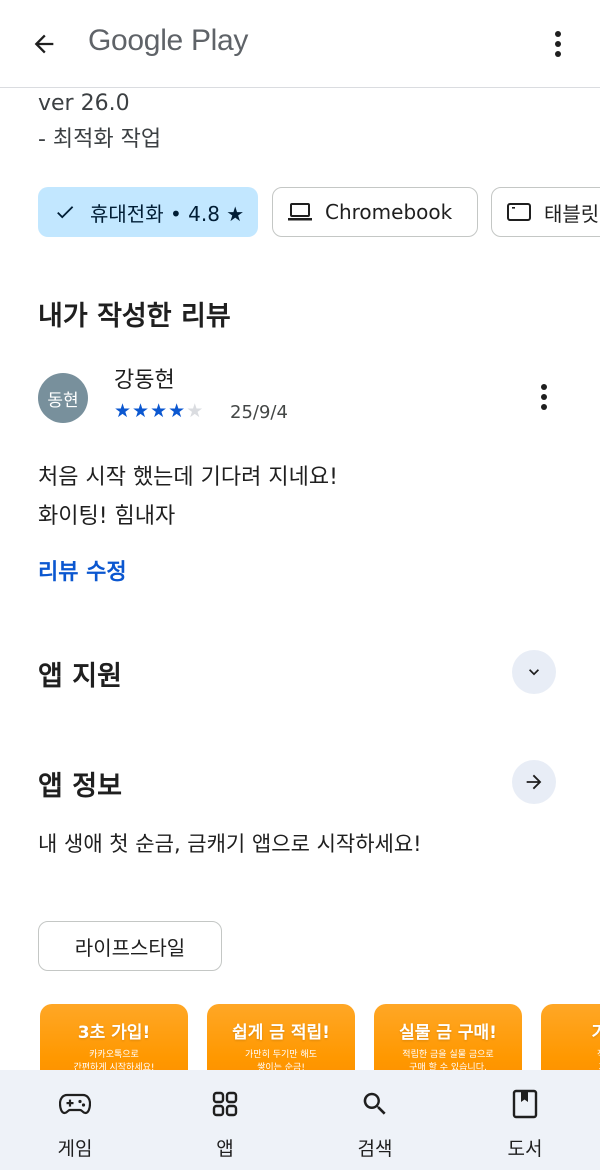 This screenshot has width=600, height=1170. What do you see at coordinates (195, 411) in the screenshot?
I see `star-empty-icon: ★` at bounding box center [195, 411].